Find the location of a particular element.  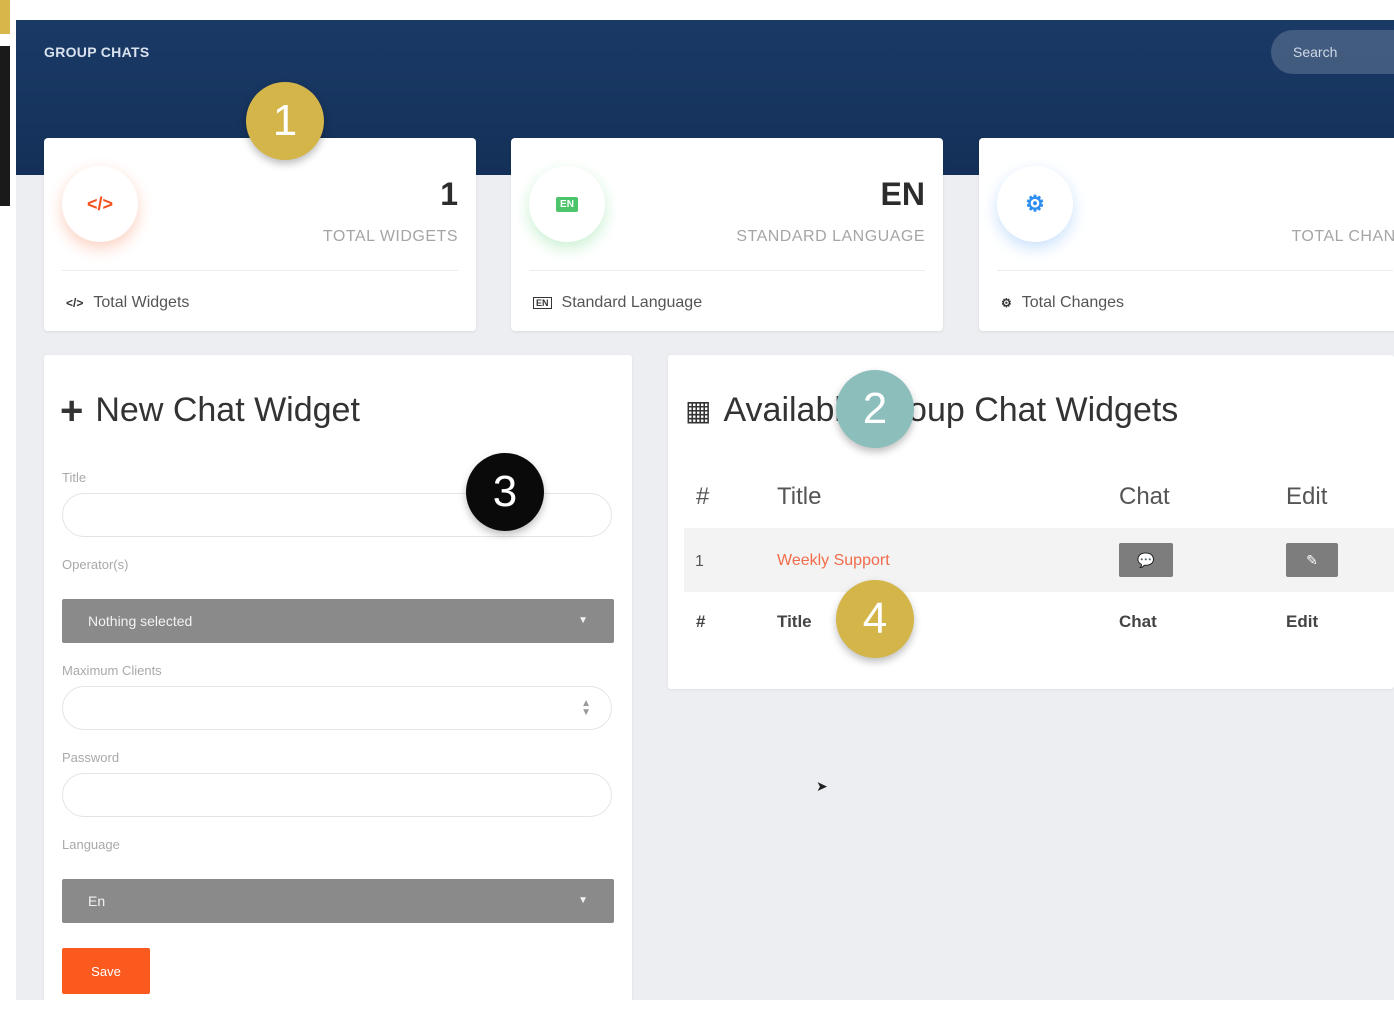

column-header-edit: Edit is located at coordinates (1307, 496).